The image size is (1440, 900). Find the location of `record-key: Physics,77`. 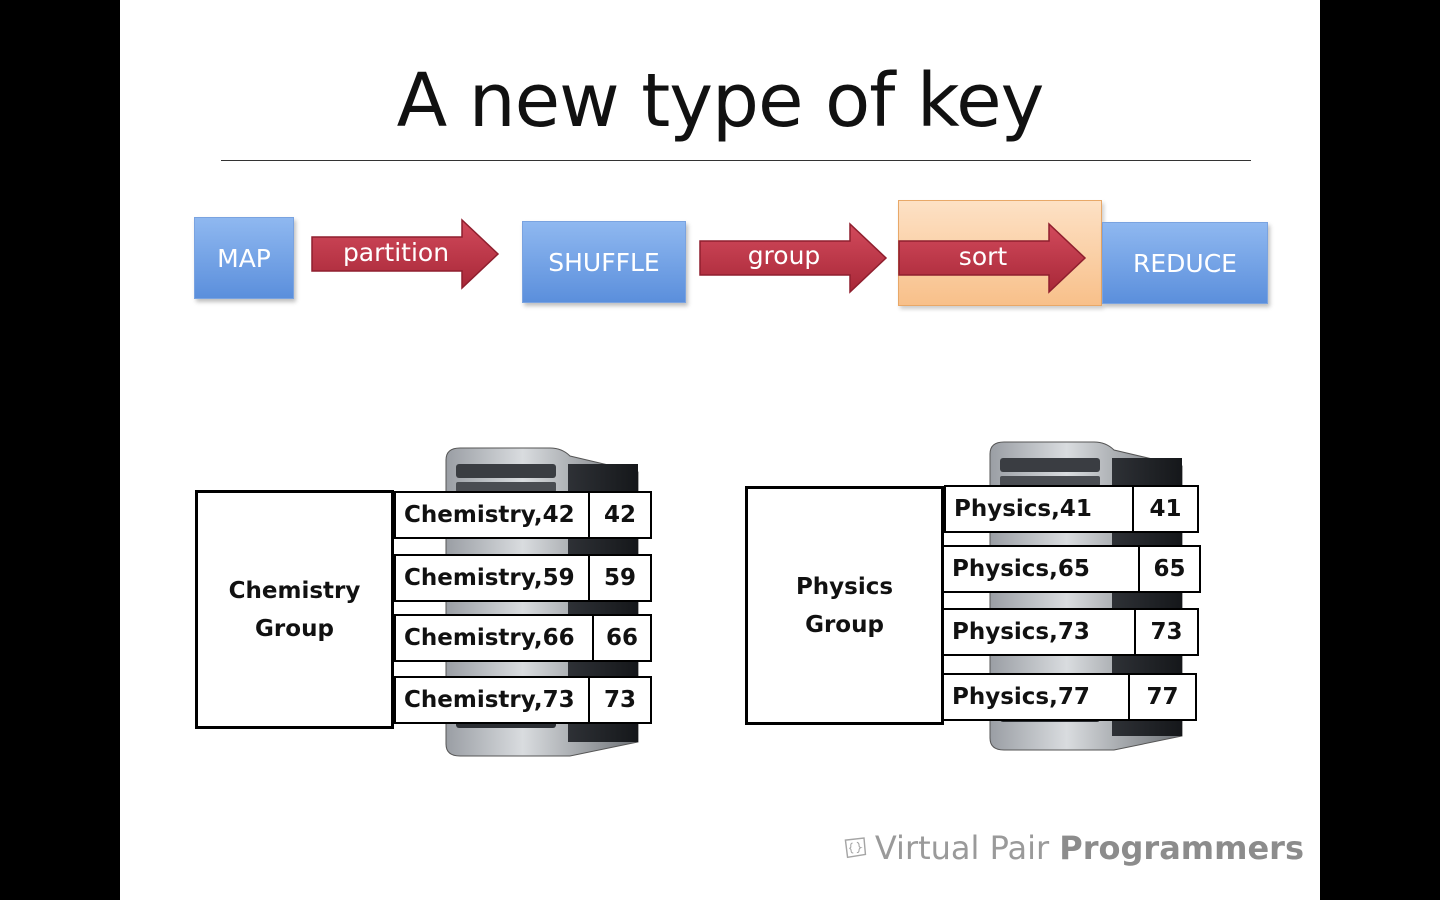

record-key: Physics,77 is located at coordinates (1021, 697).